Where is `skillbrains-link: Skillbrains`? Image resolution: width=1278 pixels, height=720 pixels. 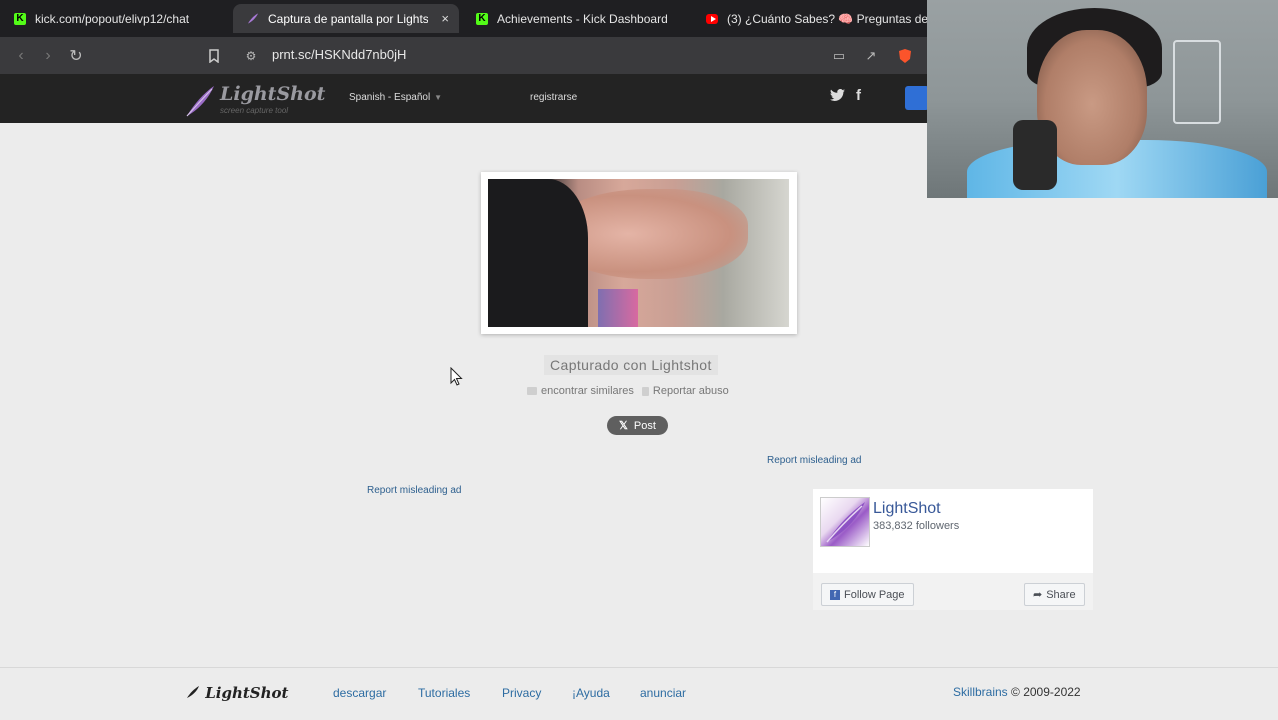 skillbrains-link: Skillbrains is located at coordinates (980, 692).